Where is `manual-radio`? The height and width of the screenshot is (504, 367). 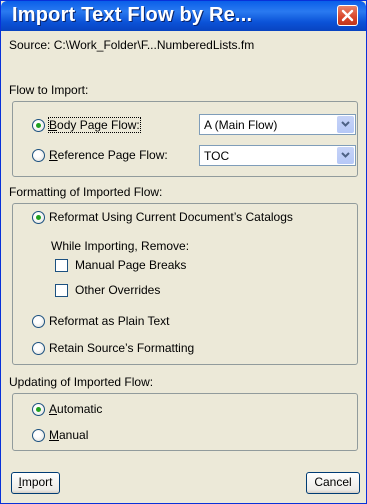 manual-radio is located at coordinates (38, 435).